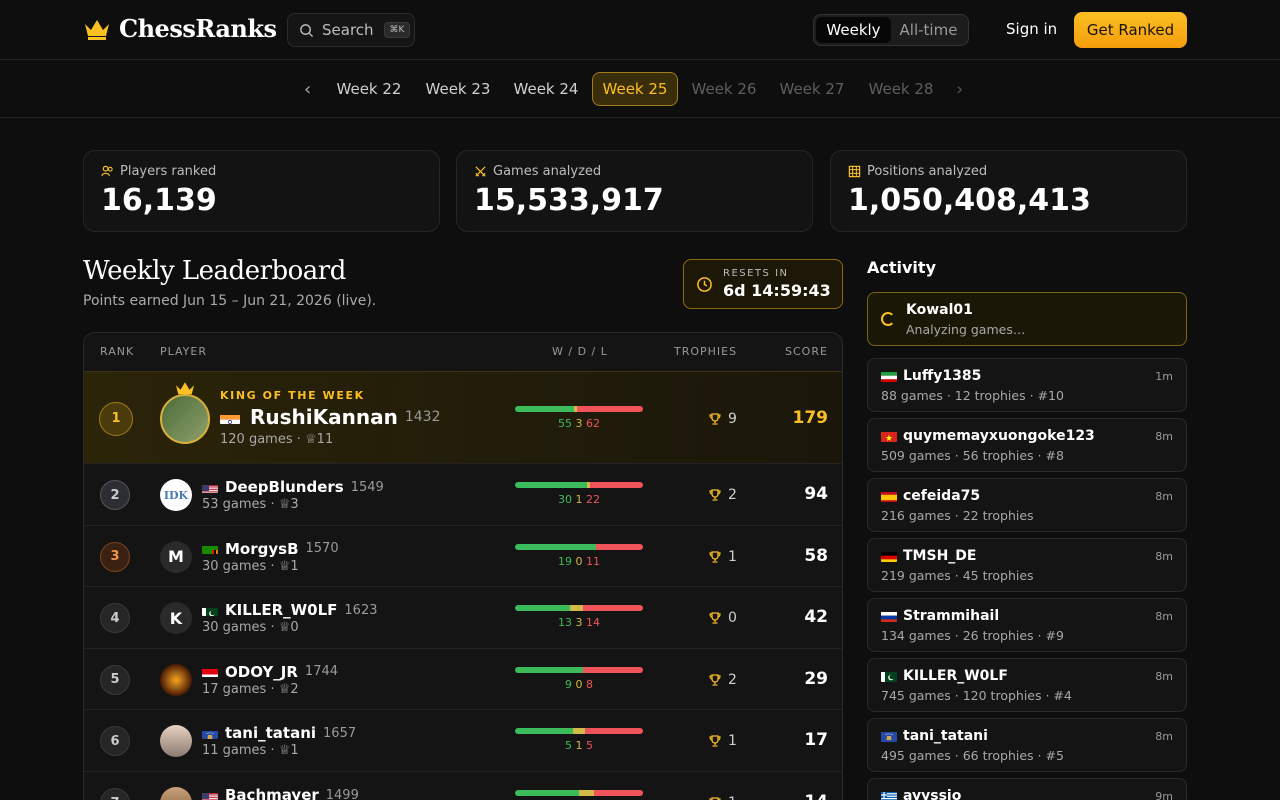  I want to click on player-rating: 1549, so click(367, 487).